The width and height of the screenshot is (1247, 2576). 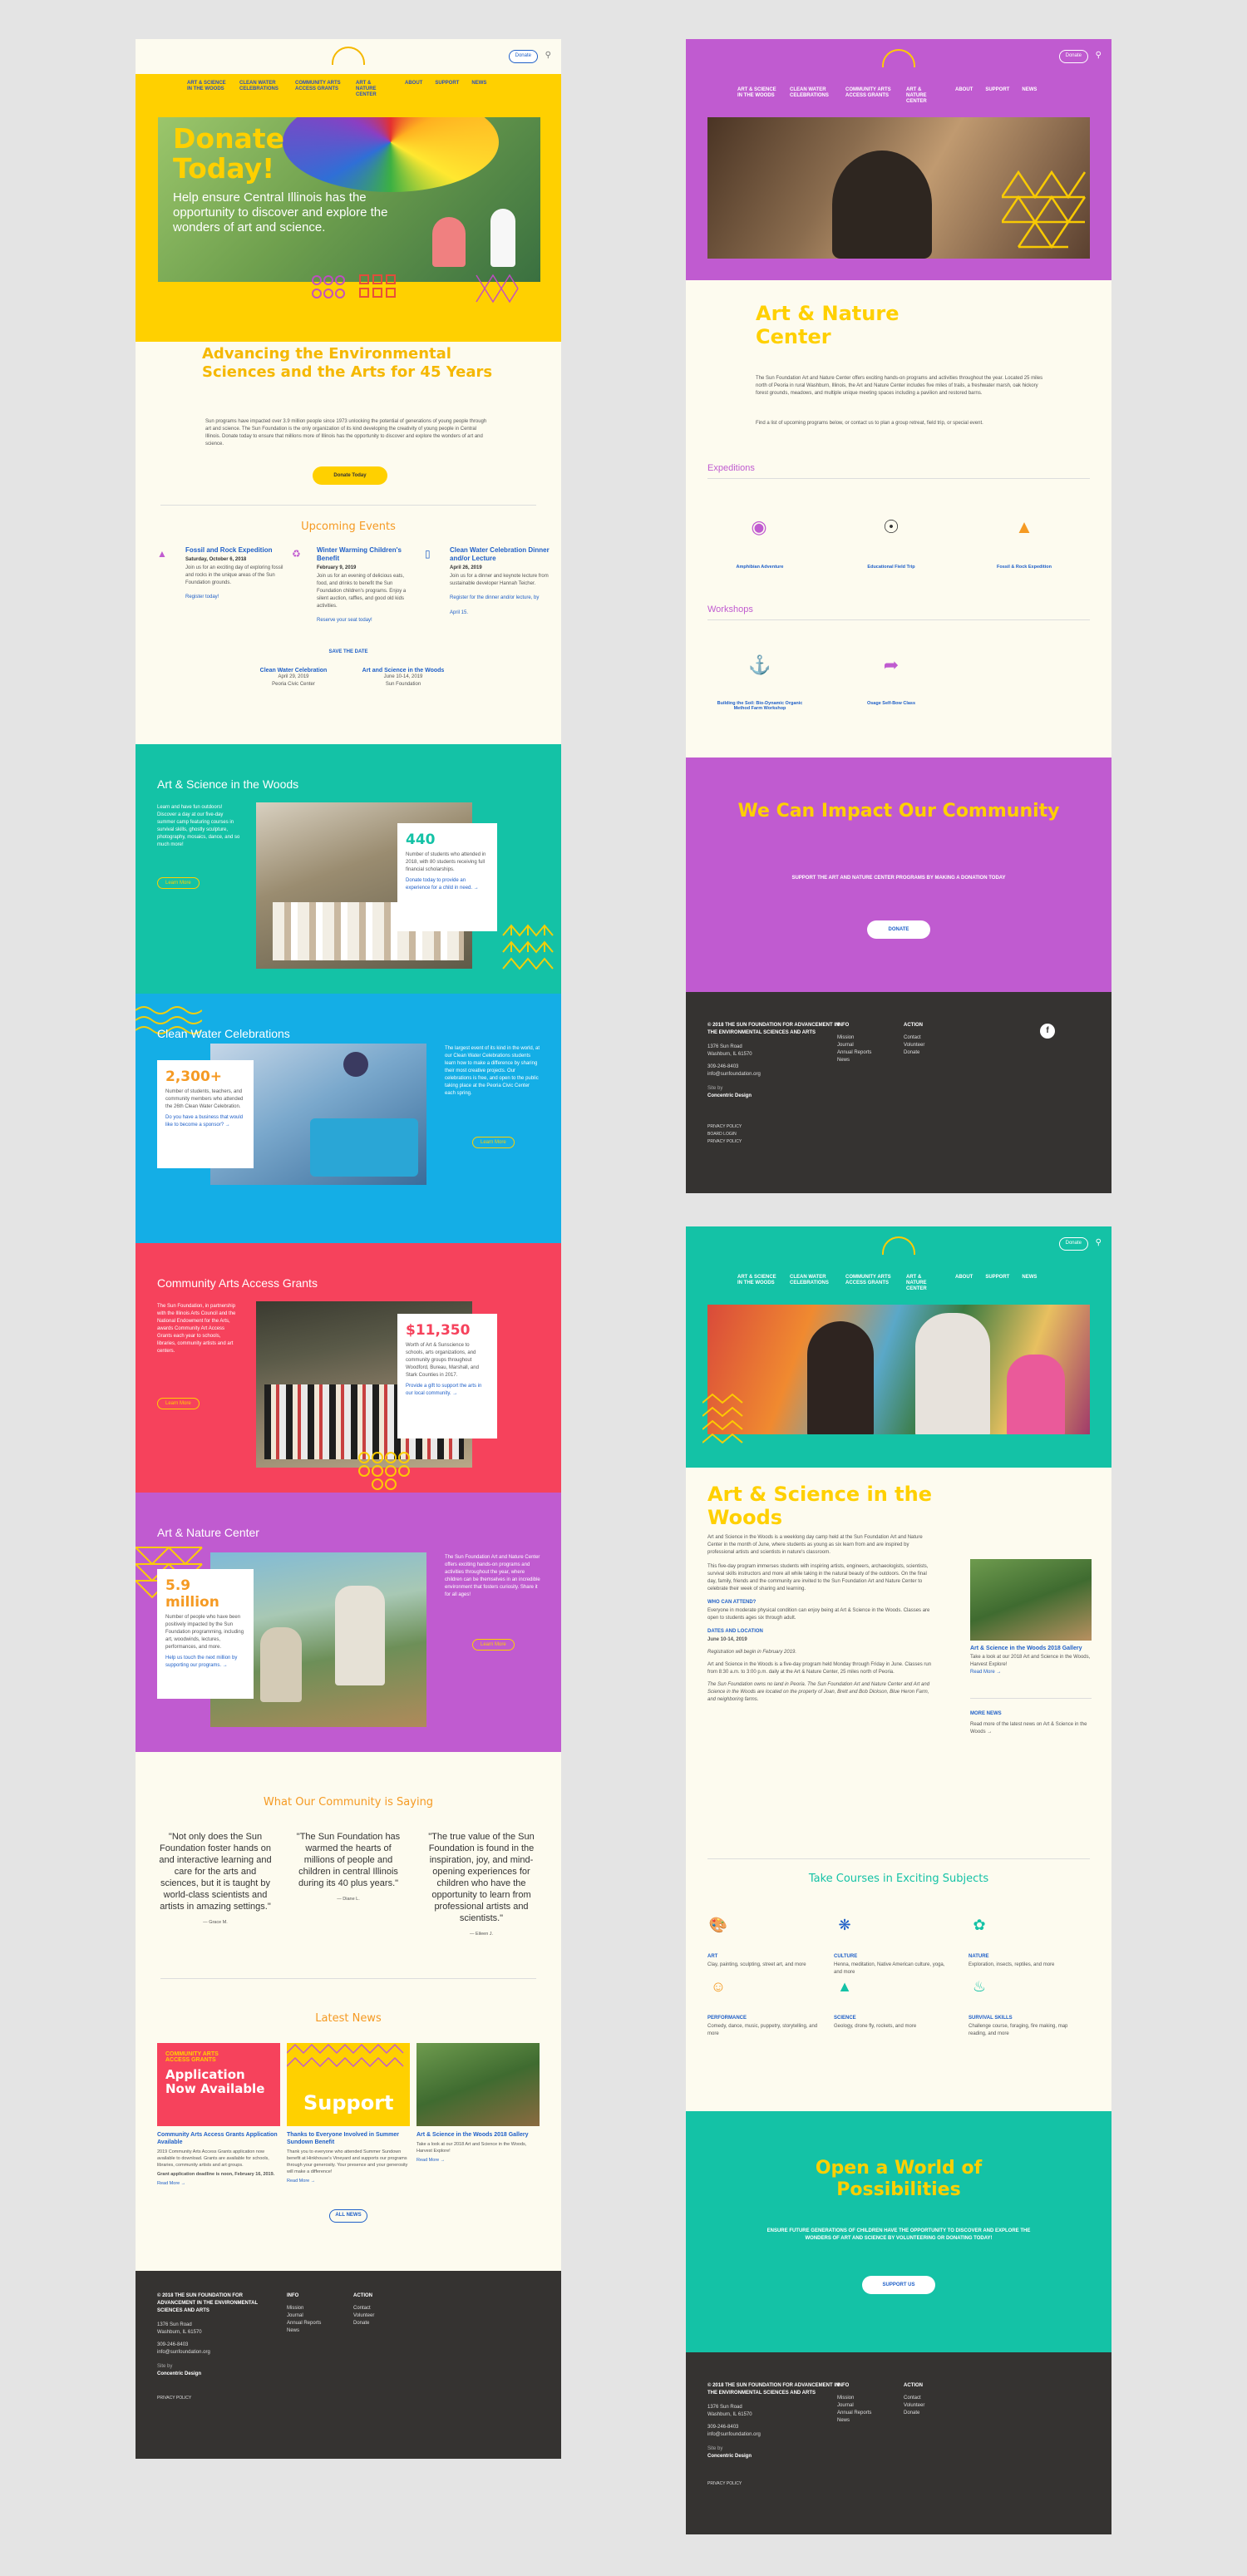 I want to click on save-date-title: Clean Water Celebration, so click(x=293, y=671).